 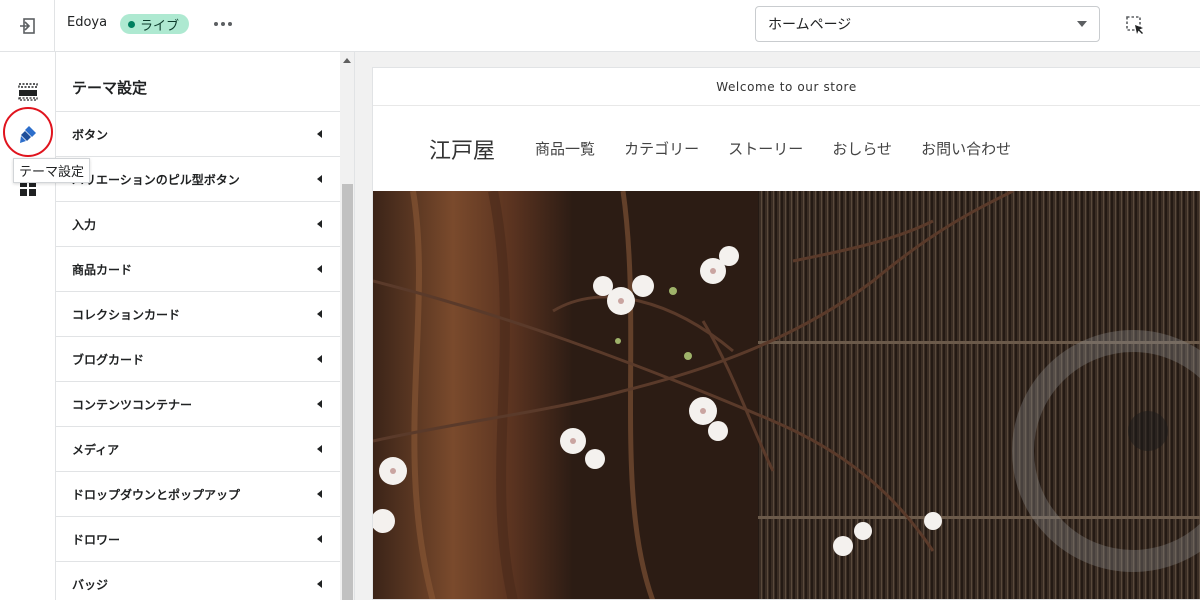 I want to click on settings-item-blog-cards: ブログカード, so click(x=198, y=359).